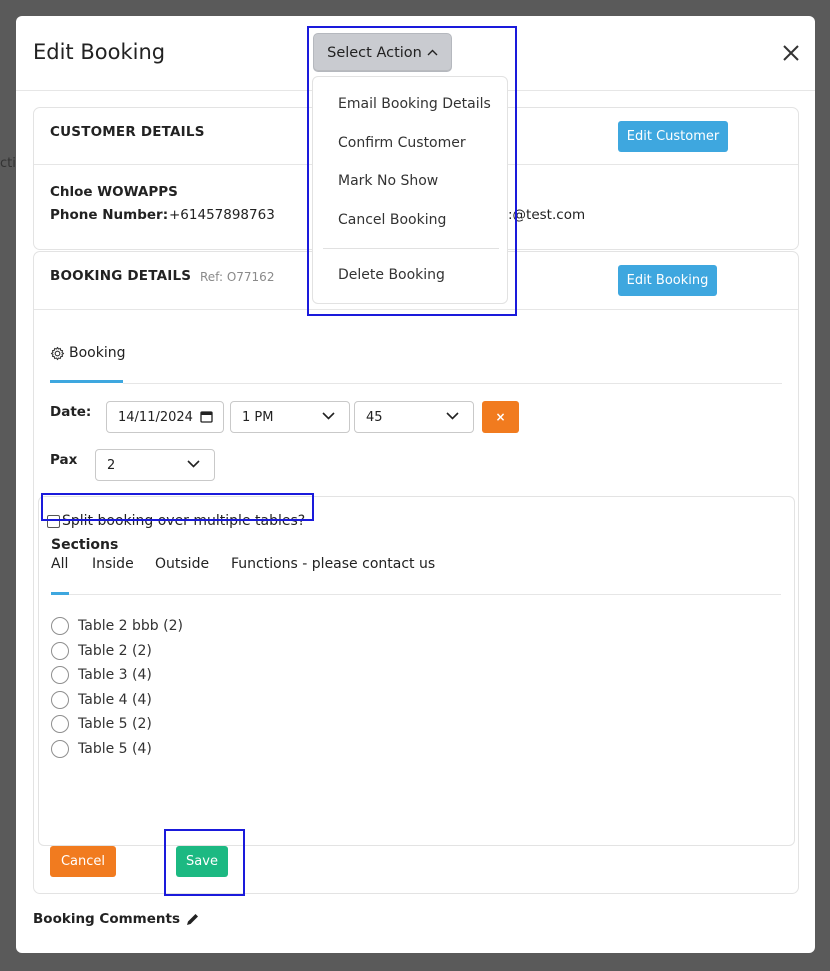 This screenshot has width=830, height=971. I want to click on email-value: :@test.com, so click(547, 215).